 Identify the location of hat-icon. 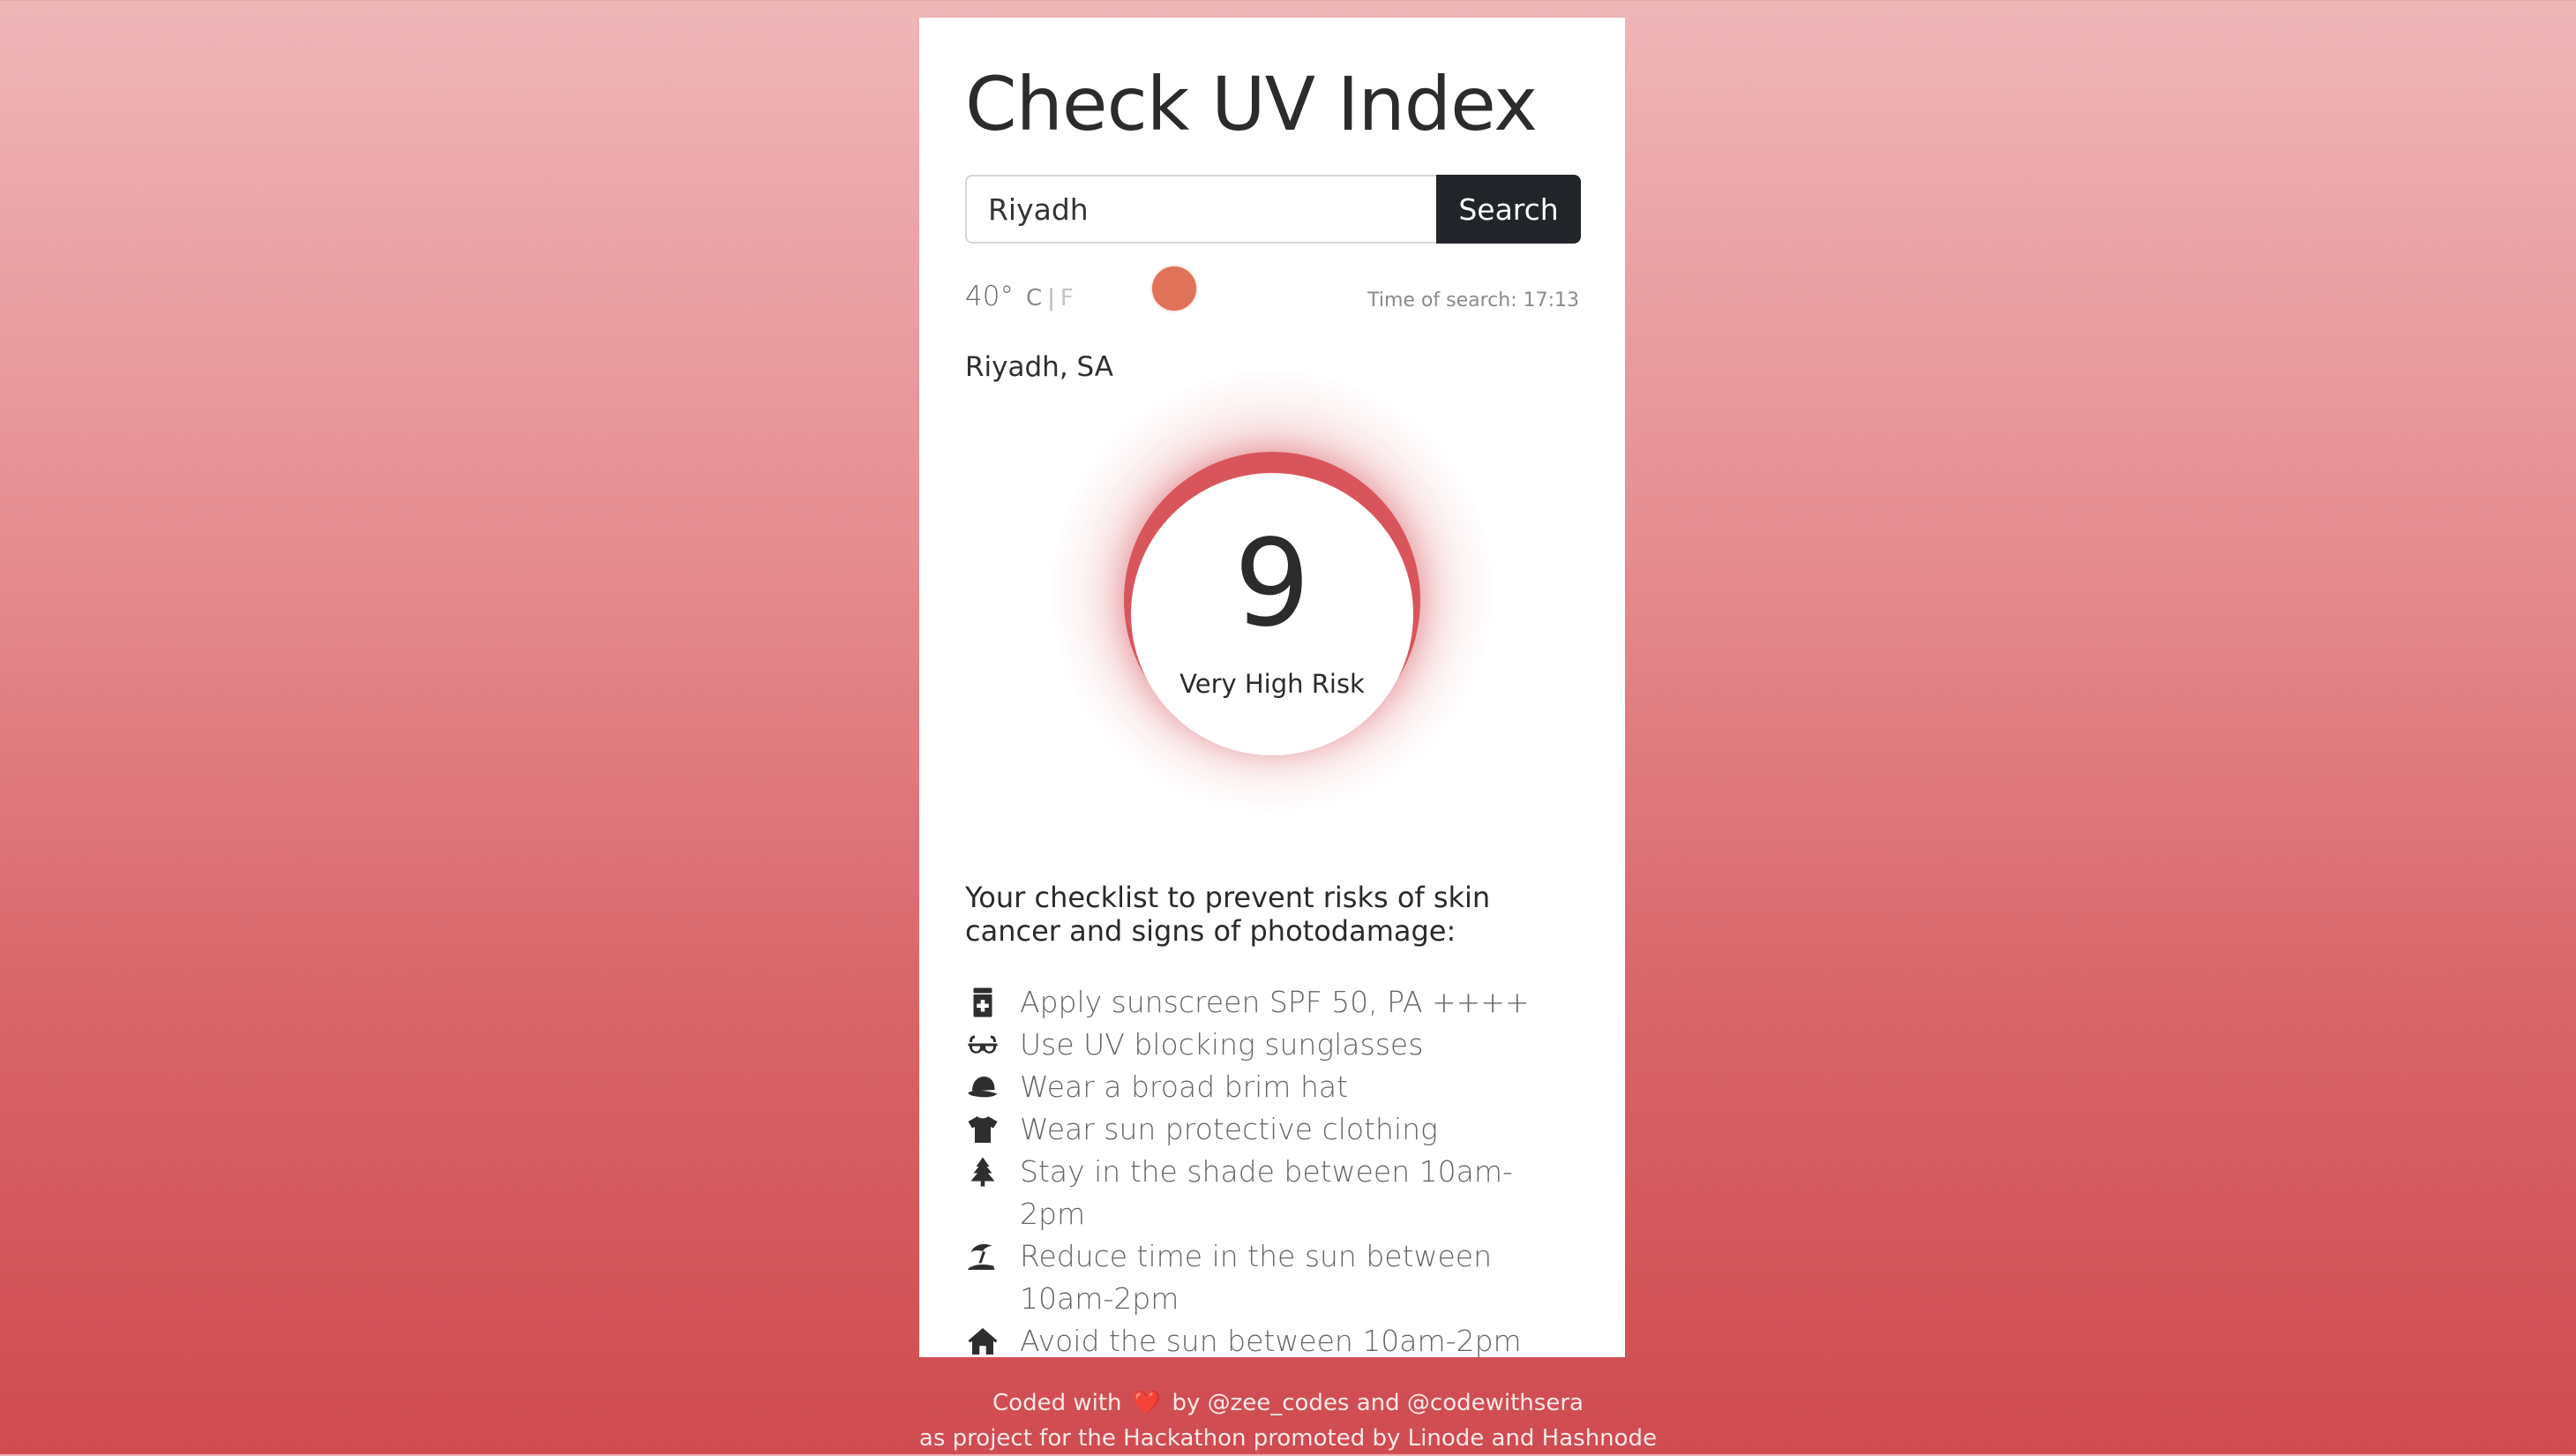
(983, 1087).